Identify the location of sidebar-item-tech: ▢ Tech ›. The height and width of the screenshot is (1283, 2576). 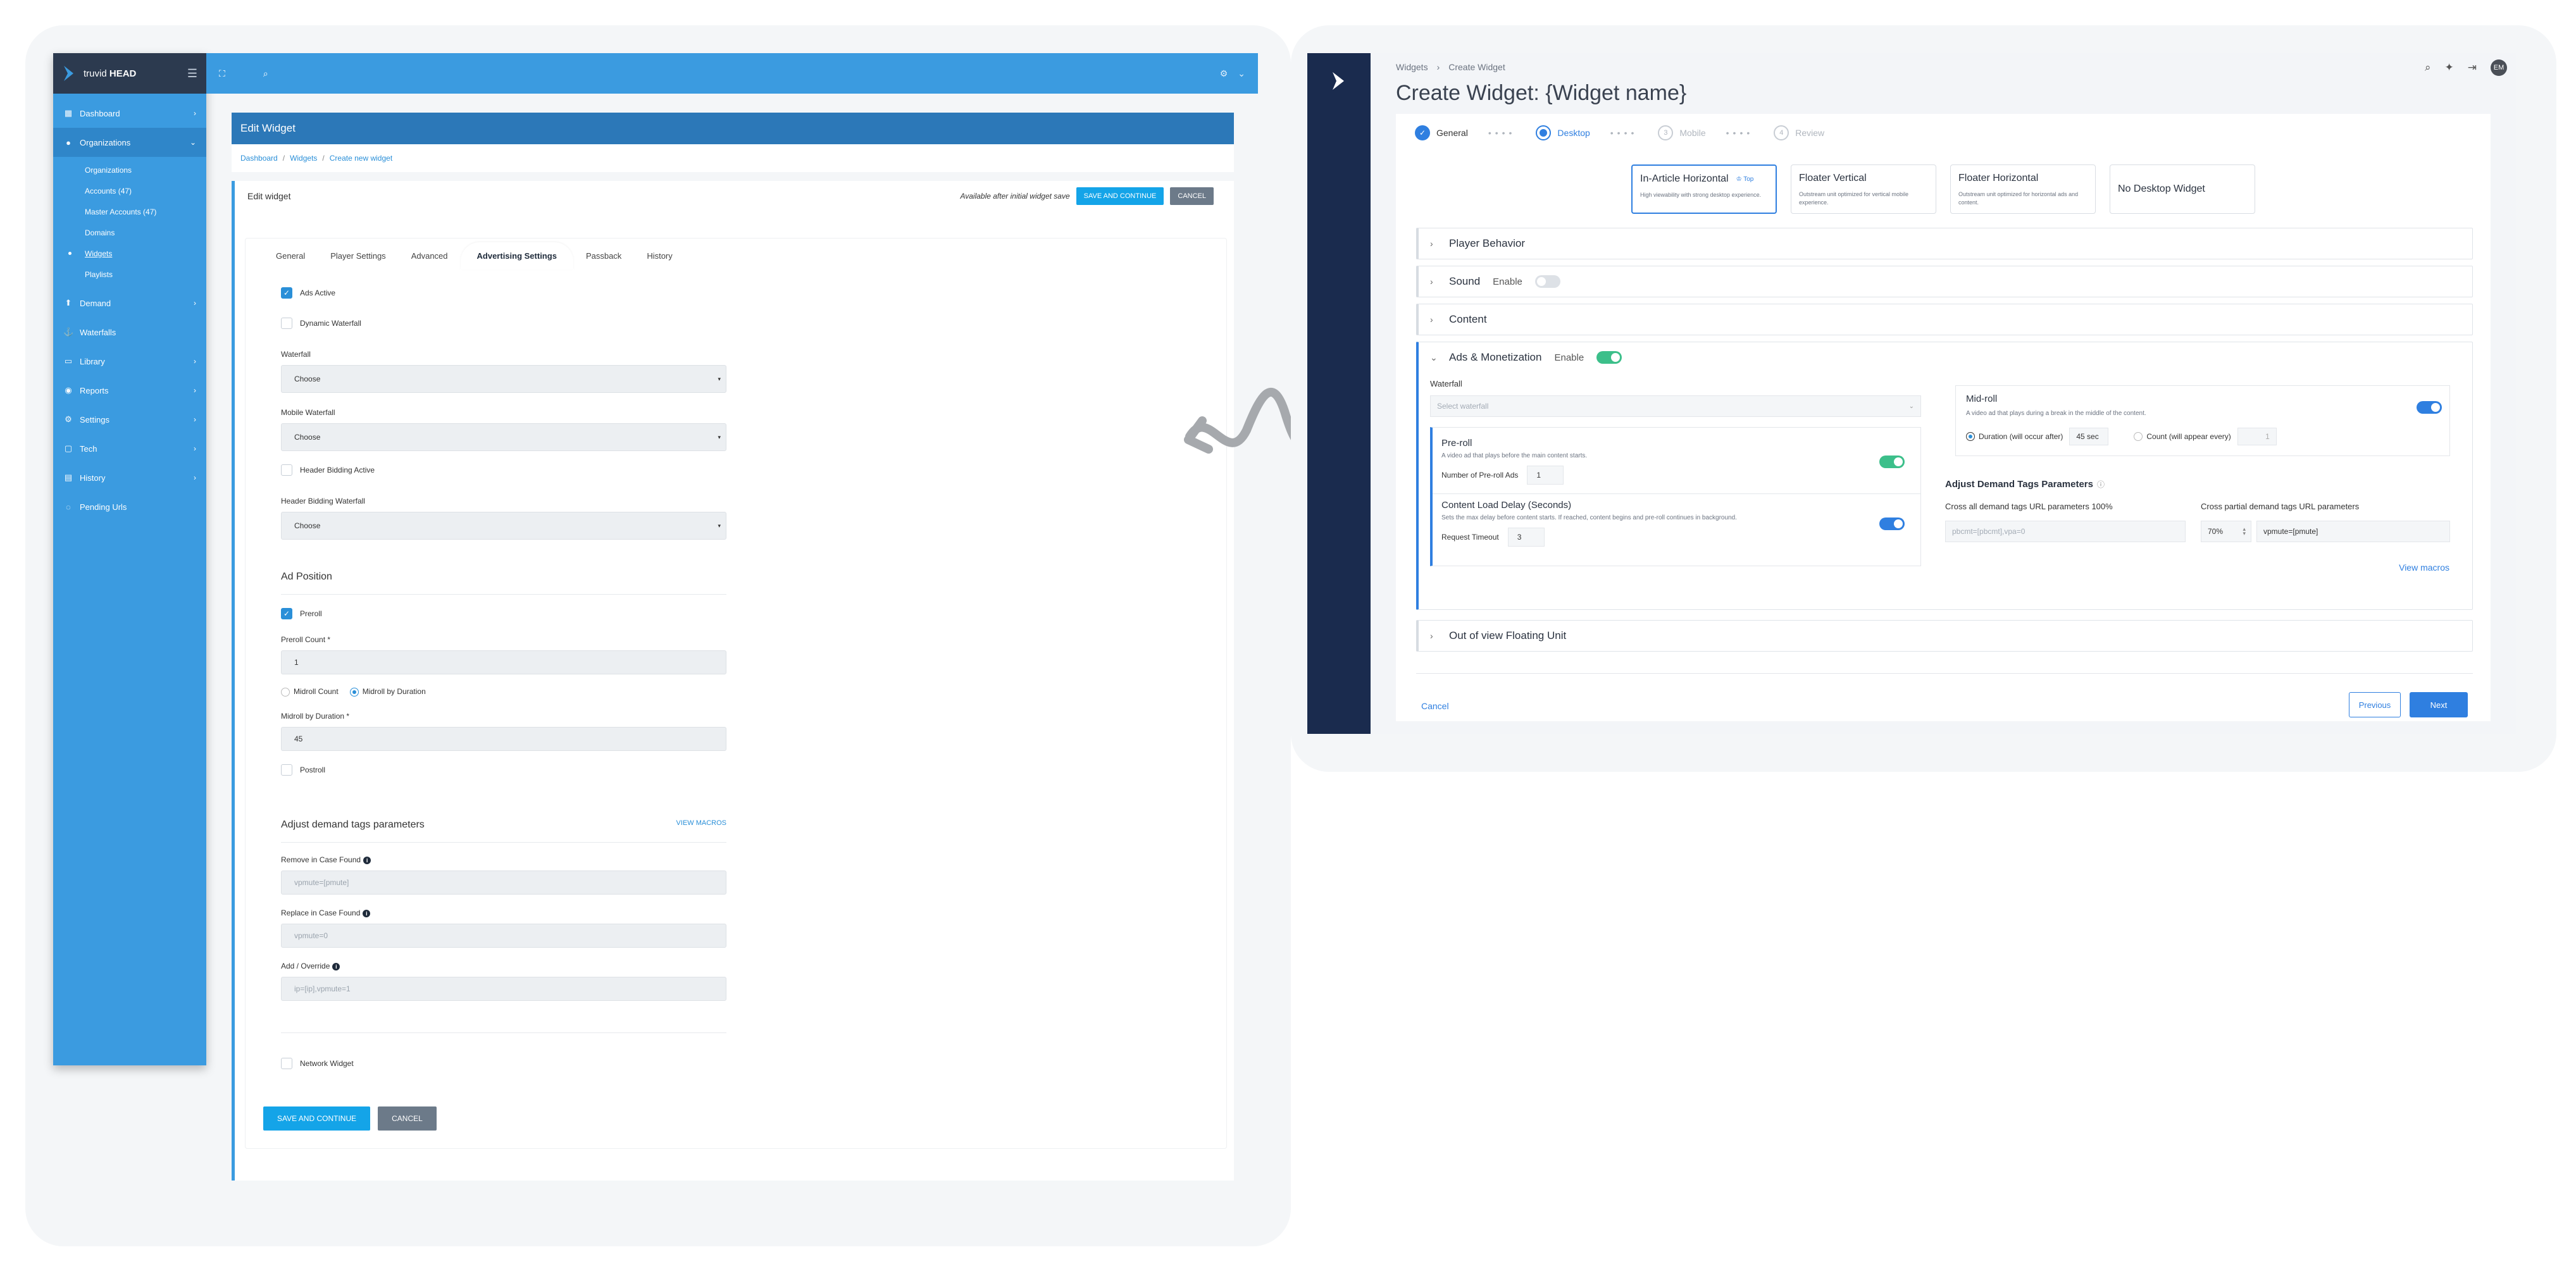
(129, 448).